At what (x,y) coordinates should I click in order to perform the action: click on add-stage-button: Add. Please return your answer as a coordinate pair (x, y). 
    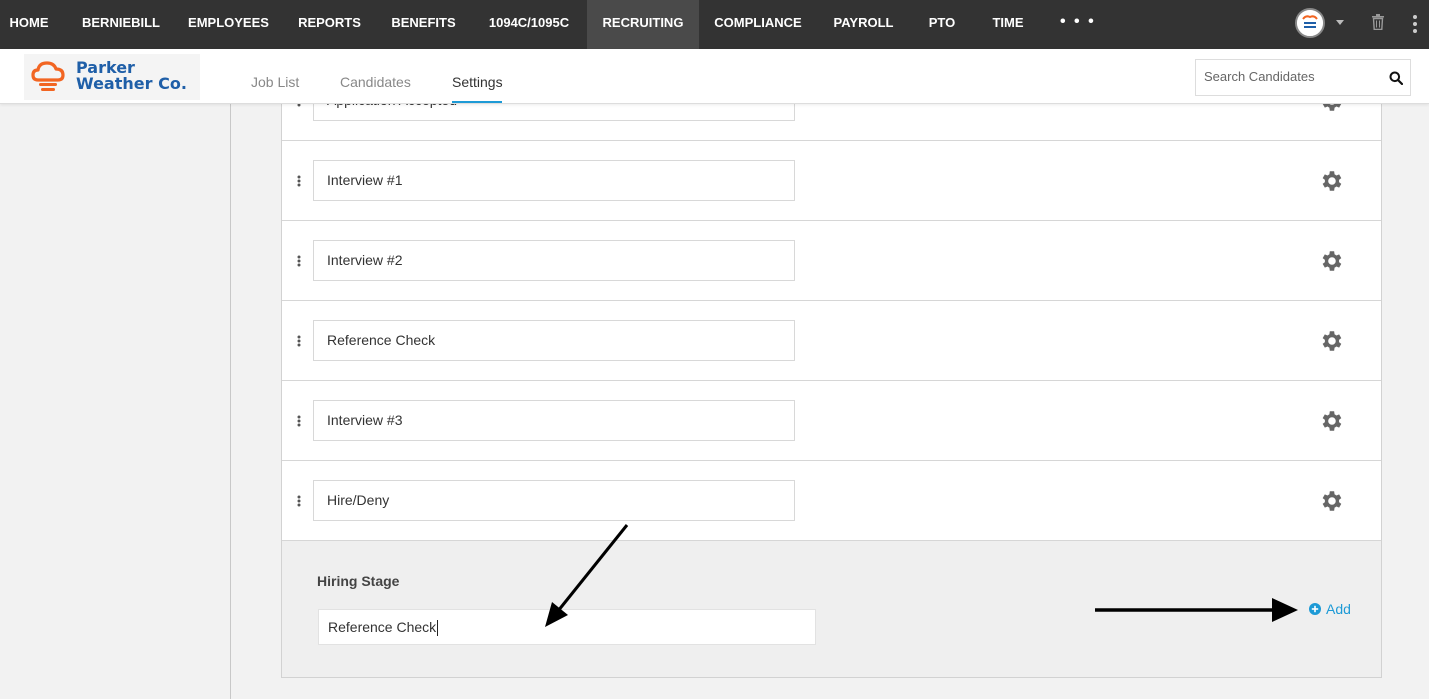
    Looking at the image, I should click on (1330, 609).